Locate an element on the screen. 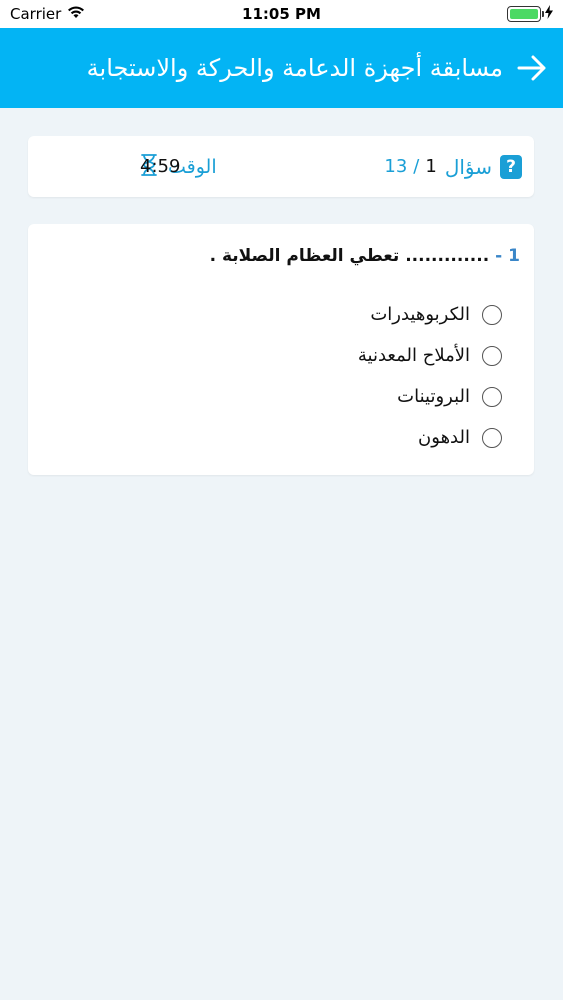  question-current: 1 is located at coordinates (431, 166).